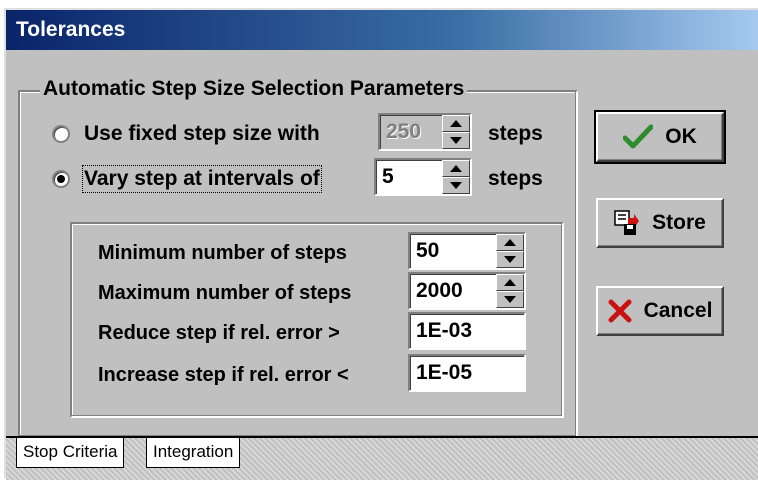  Describe the element at coordinates (453, 291) in the screenshot. I see `max-steps-value: 2000` at that location.